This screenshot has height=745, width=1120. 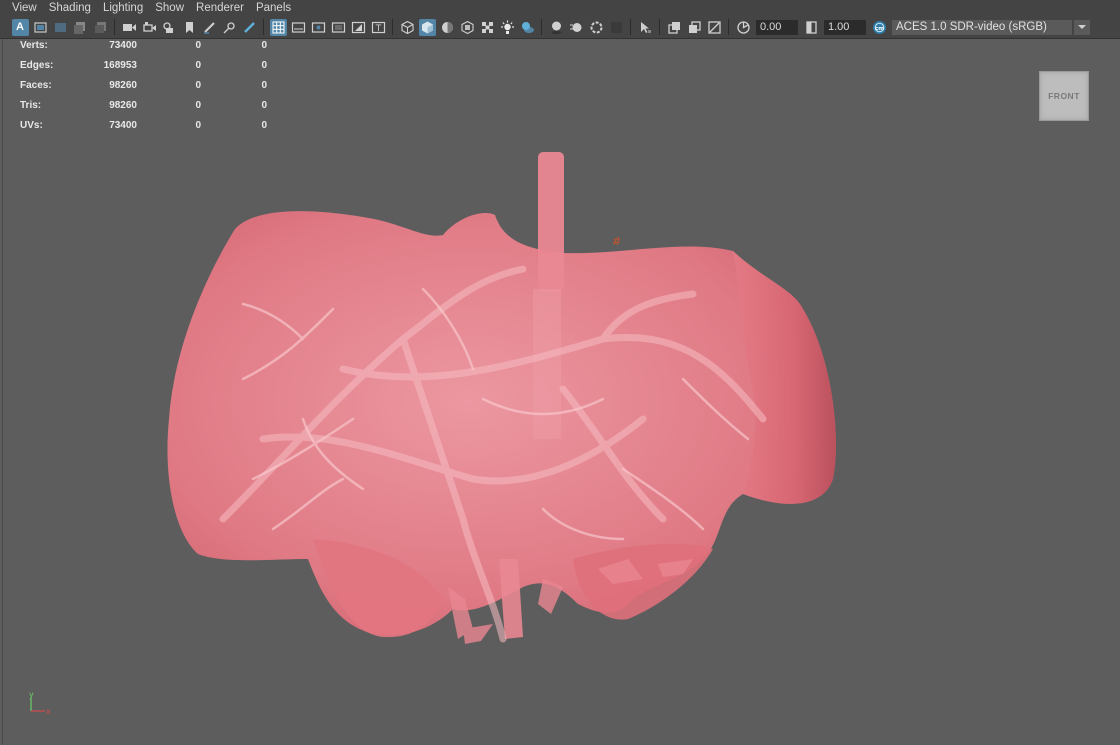 I want to click on menu-panels: Panels, so click(x=273, y=8).